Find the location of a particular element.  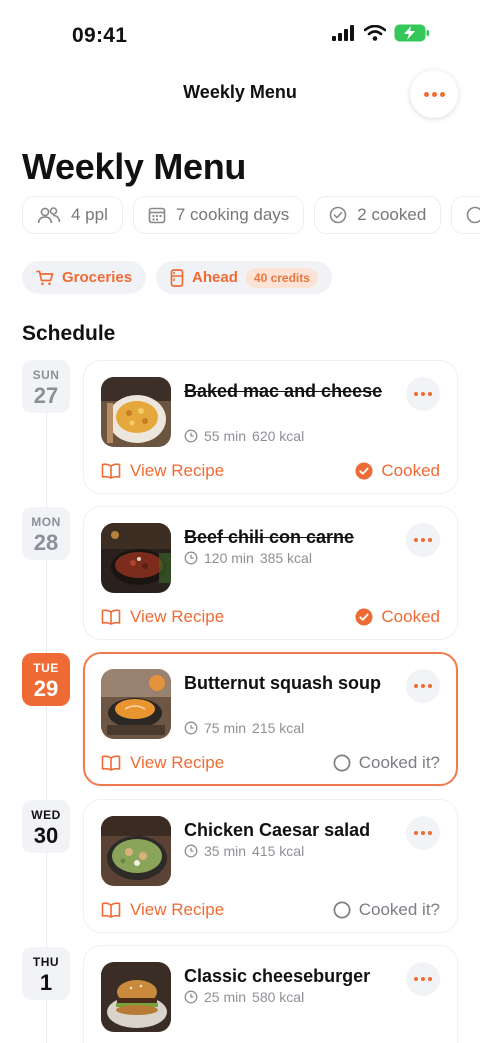

stat-cooking-days: 7 cooking days is located at coordinates (218, 215).